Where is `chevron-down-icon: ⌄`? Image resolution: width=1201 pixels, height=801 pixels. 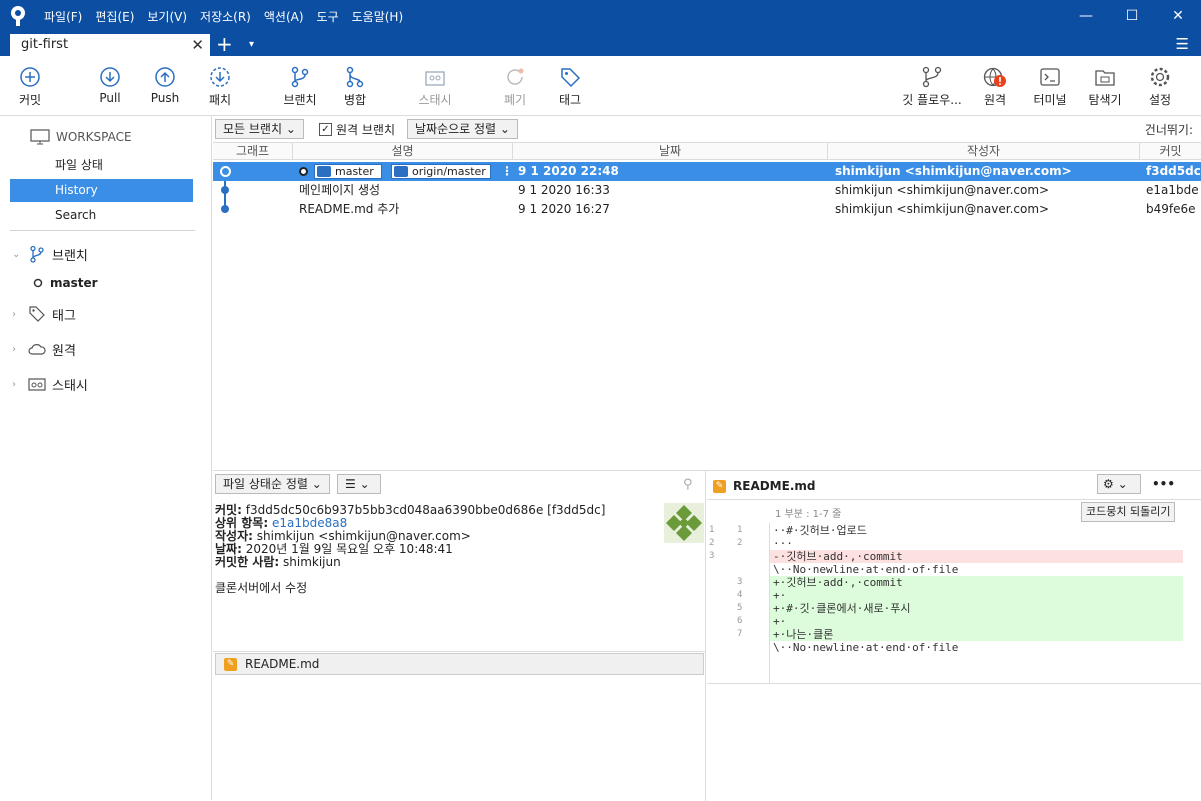 chevron-down-icon: ⌄ is located at coordinates (17, 254).